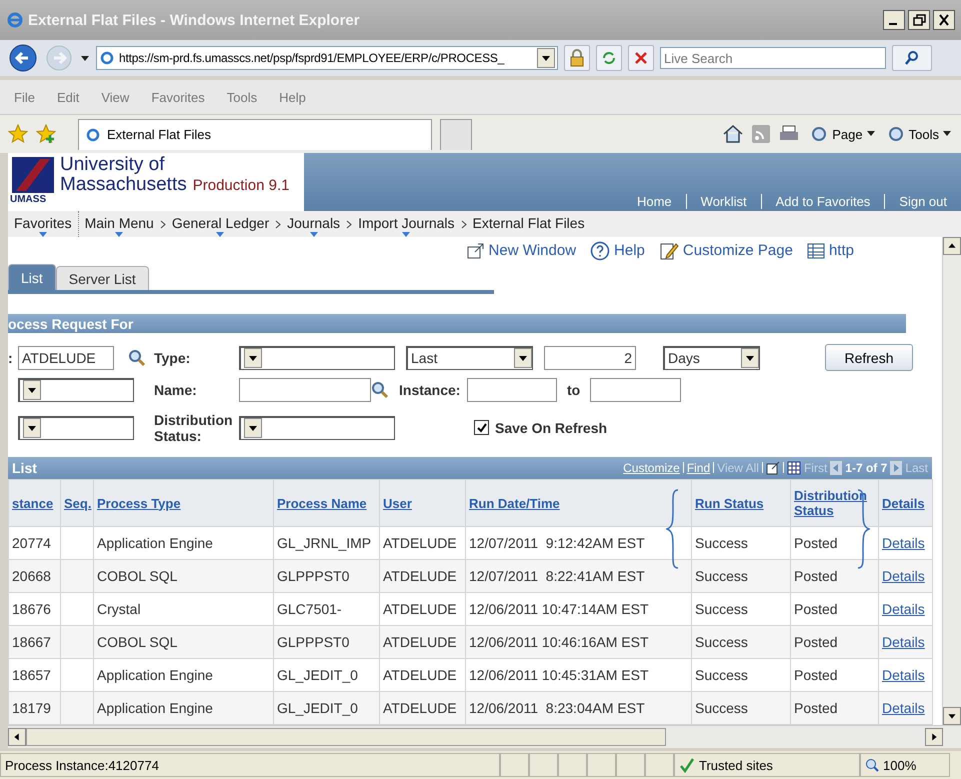 This screenshot has height=779, width=961. I want to click on run-status-select, so click(76, 428).